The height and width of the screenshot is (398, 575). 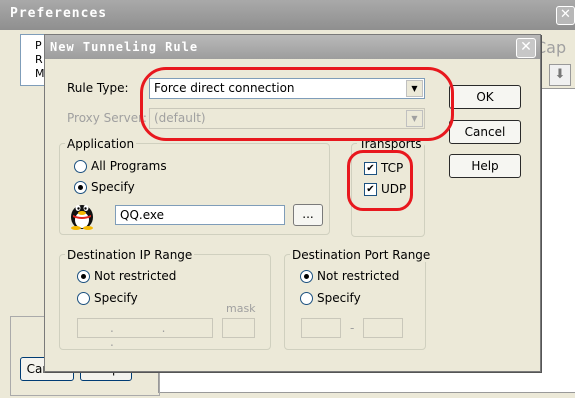 I want to click on dest-ip-group-title: Destination IP Range, so click(x=130, y=255).